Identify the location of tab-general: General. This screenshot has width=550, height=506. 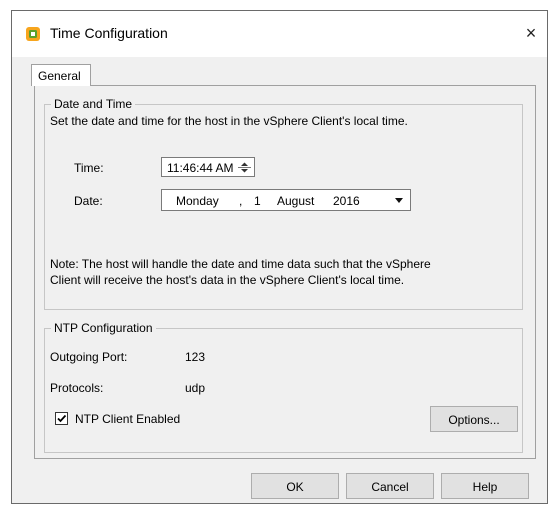
(61, 75).